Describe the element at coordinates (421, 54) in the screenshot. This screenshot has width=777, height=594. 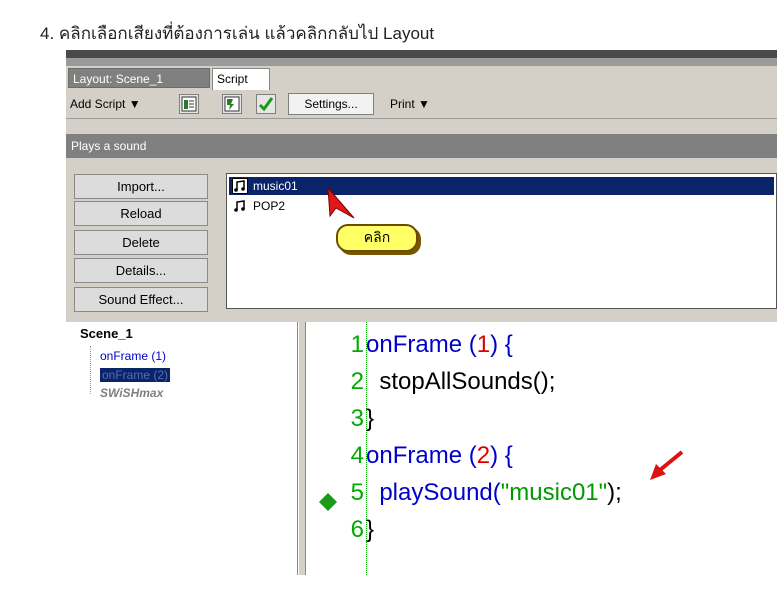
I see `title-strip` at that location.